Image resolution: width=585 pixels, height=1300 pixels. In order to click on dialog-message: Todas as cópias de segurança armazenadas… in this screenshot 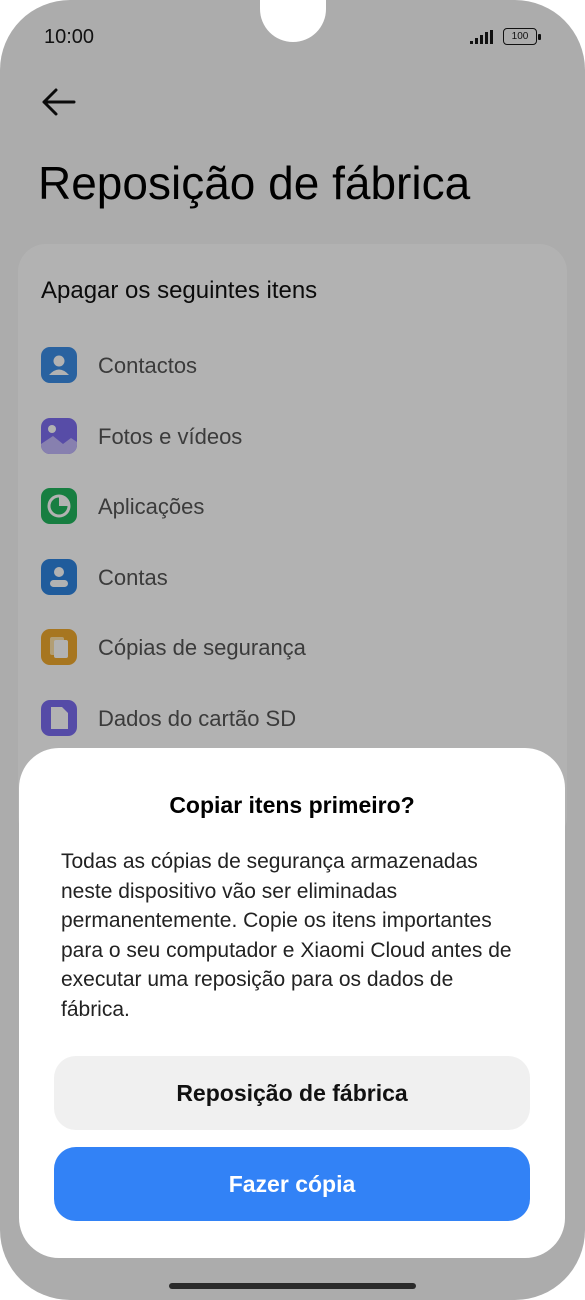, I will do `click(286, 935)`.